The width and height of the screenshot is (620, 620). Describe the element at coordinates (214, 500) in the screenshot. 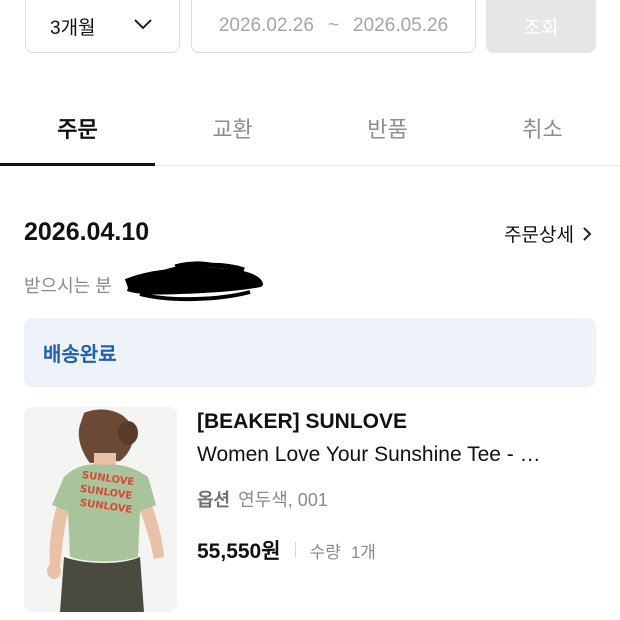

I see `option-label: 옵션` at that location.